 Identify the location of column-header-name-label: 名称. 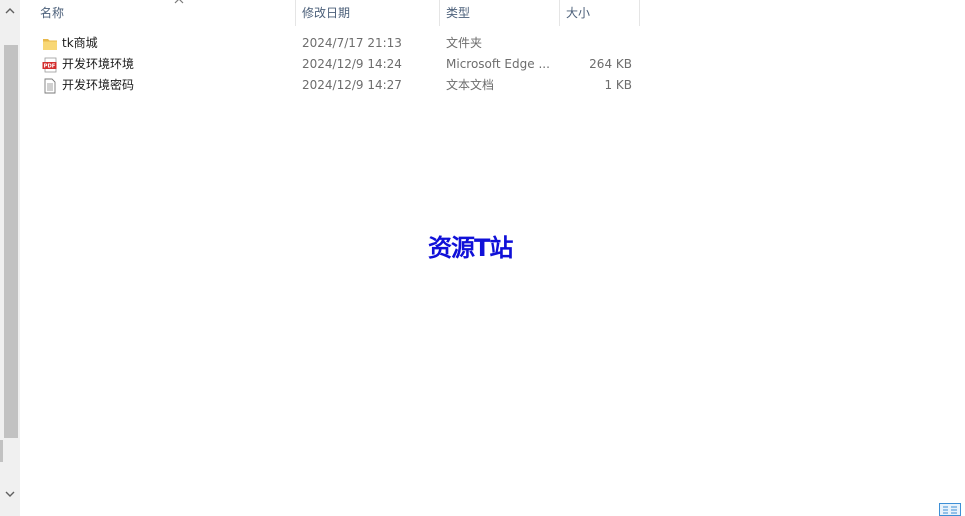
(52, 13).